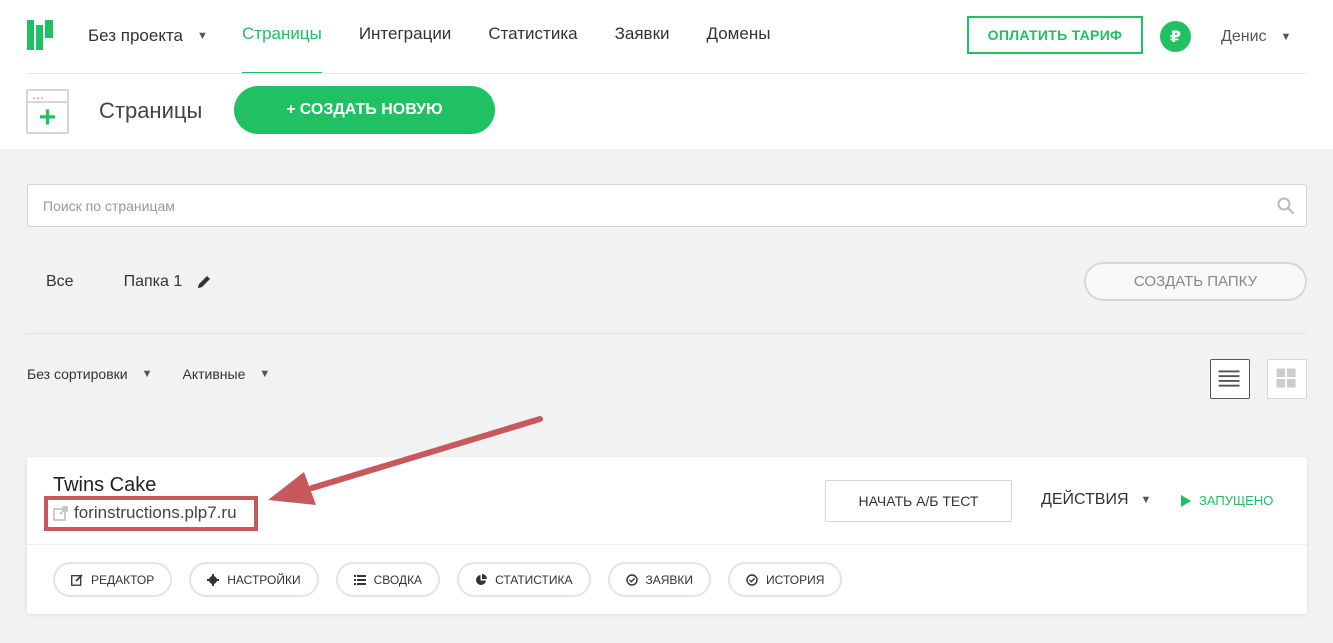 The image size is (1333, 643). I want to click on section-divider, so click(666, 333).